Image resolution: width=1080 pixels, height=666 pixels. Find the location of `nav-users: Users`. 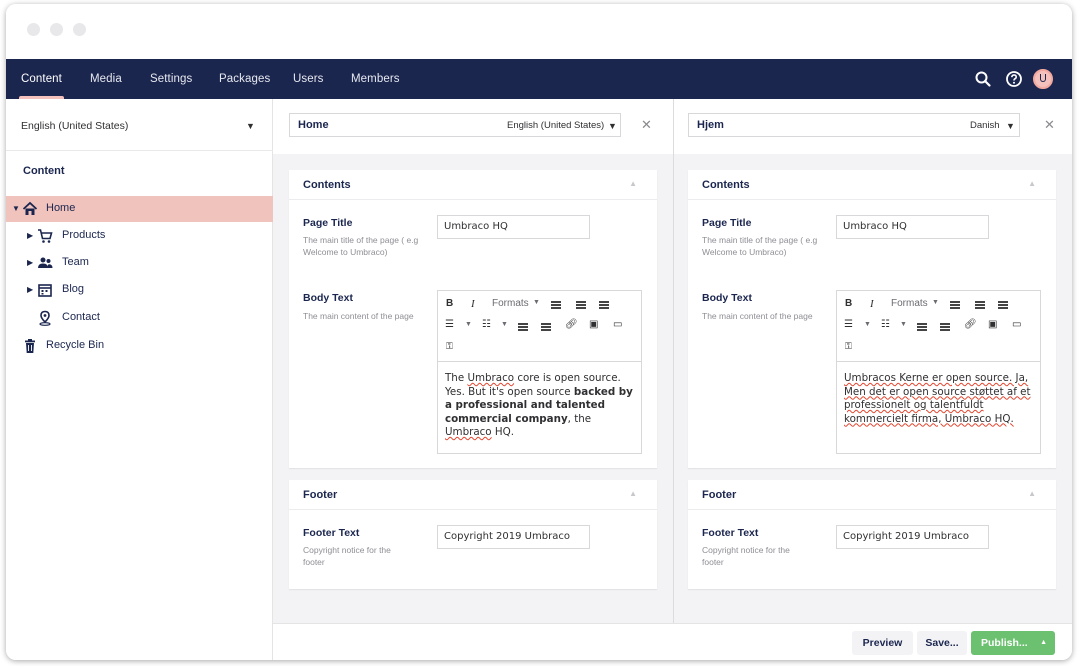

nav-users: Users is located at coordinates (308, 79).